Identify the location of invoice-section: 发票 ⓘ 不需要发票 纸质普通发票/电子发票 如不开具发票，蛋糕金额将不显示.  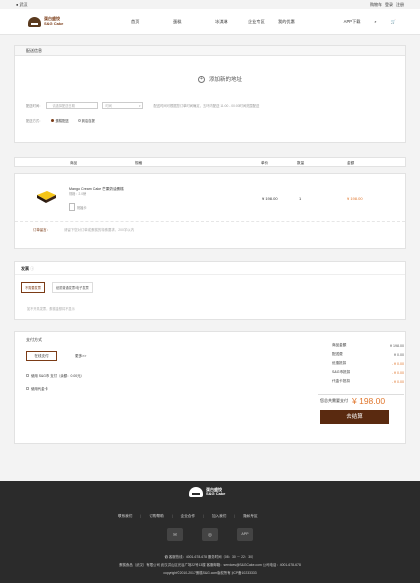
(210, 290).